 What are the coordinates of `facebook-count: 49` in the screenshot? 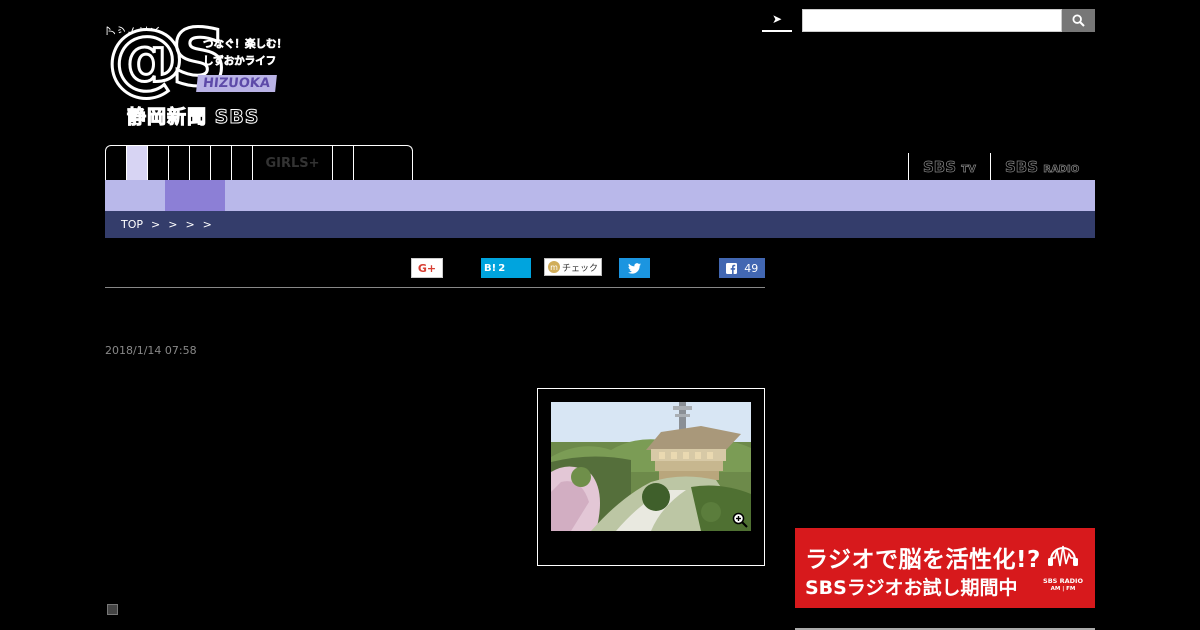 It's located at (751, 268).